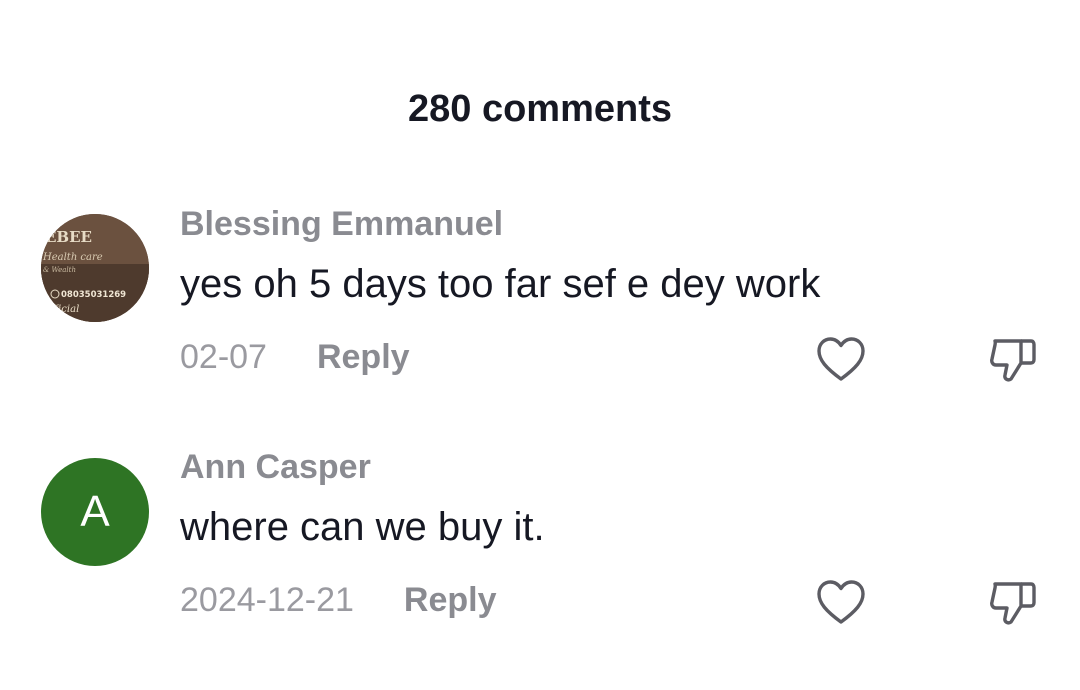  I want to click on comments-count-title: 280 comments, so click(539, 109).